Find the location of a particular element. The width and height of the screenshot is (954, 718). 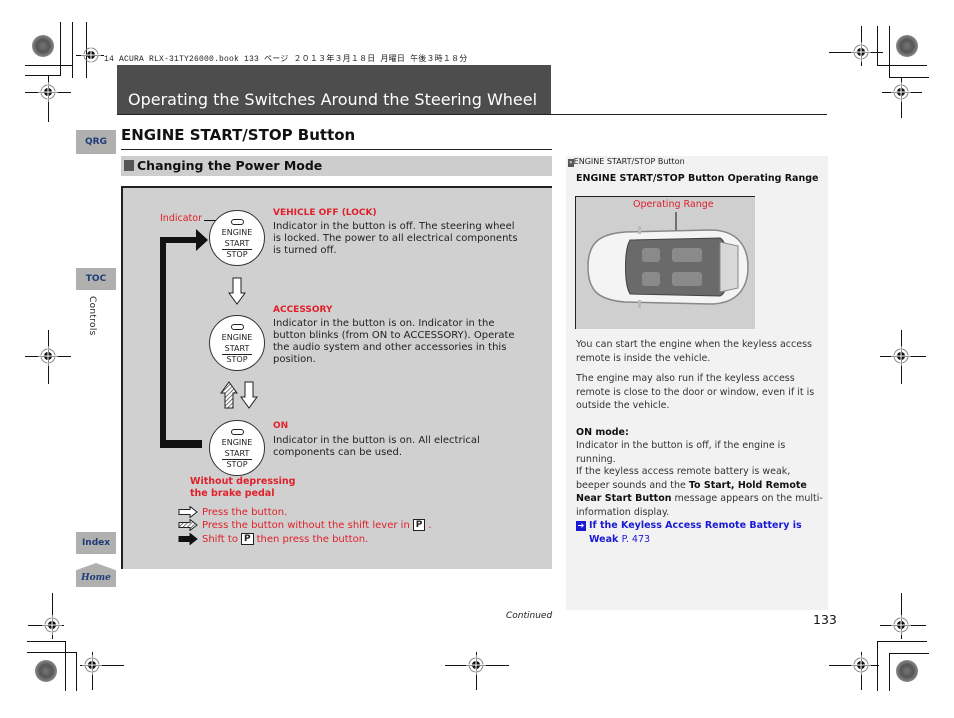

page-number: 133 is located at coordinates (825, 619).